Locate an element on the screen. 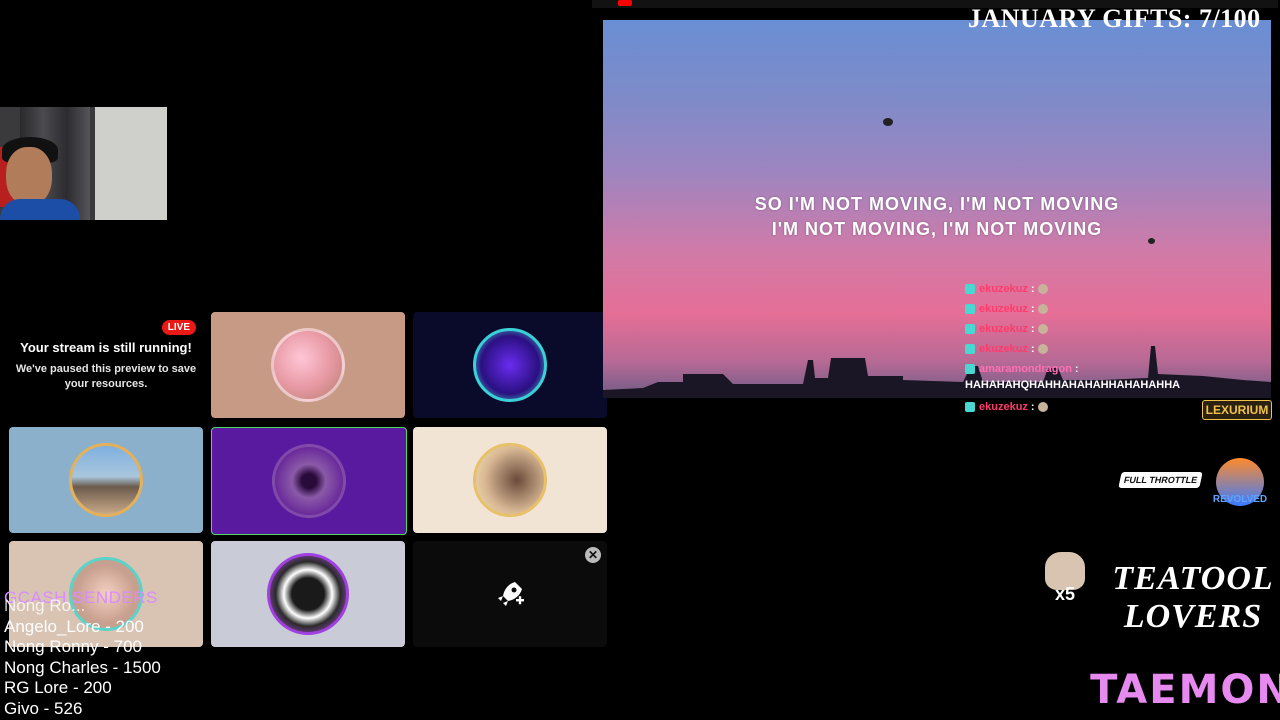 The height and width of the screenshot is (720, 1280). sender-entry: Angelo_Lore - 200 is located at coordinates (74, 626).